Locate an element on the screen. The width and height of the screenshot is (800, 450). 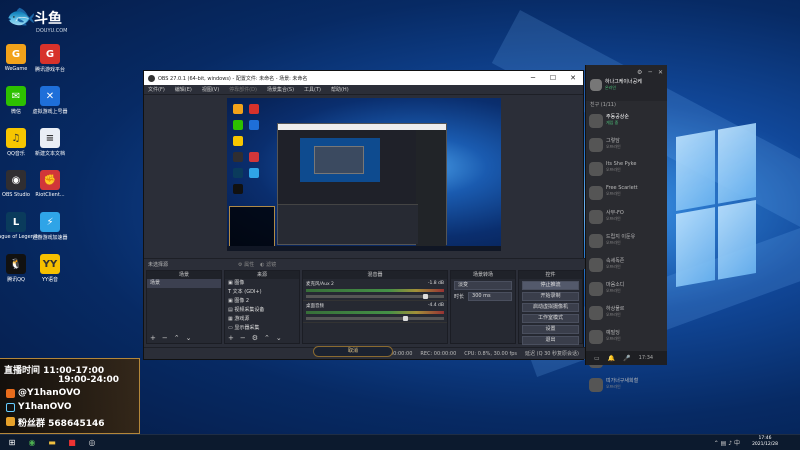
shortcut-label: 新建文本文档 is located at coordinates (49, 154).